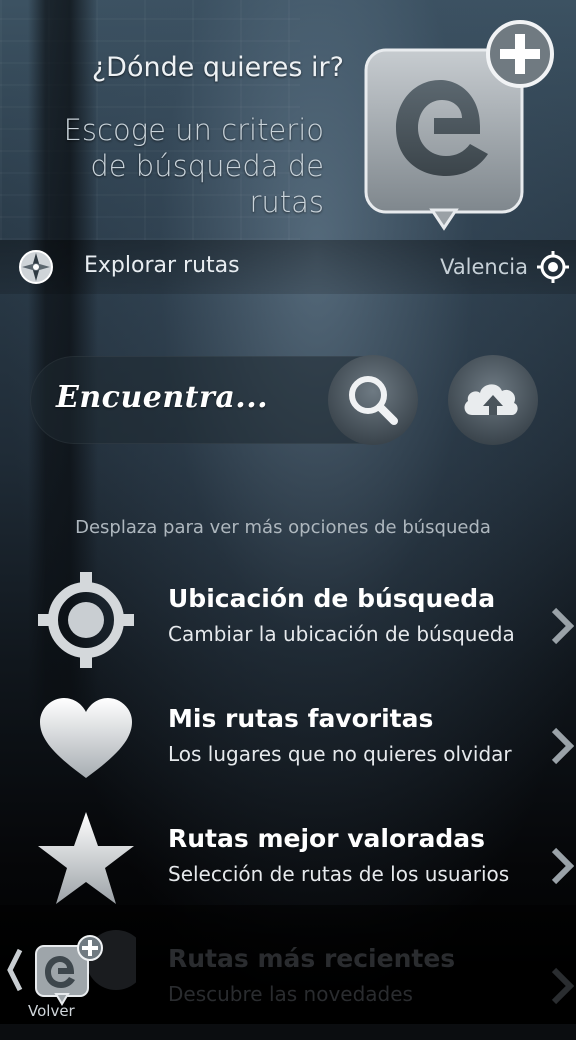 This screenshot has width=576, height=1040. I want to click on explore-routes-link: Explorar rutas, so click(162, 265).